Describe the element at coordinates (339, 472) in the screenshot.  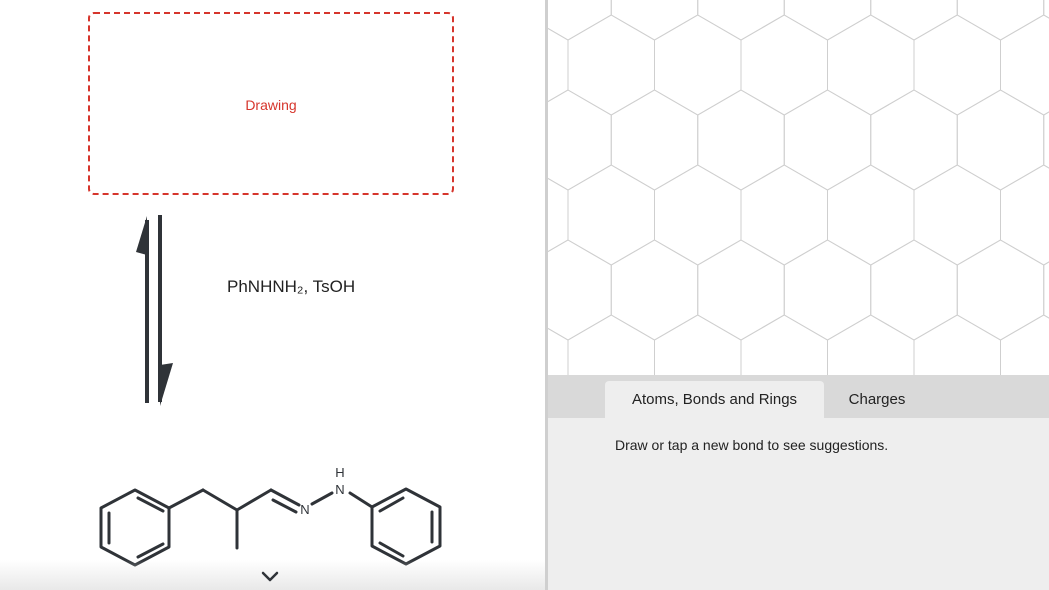
I see `amine-h-label: H` at that location.